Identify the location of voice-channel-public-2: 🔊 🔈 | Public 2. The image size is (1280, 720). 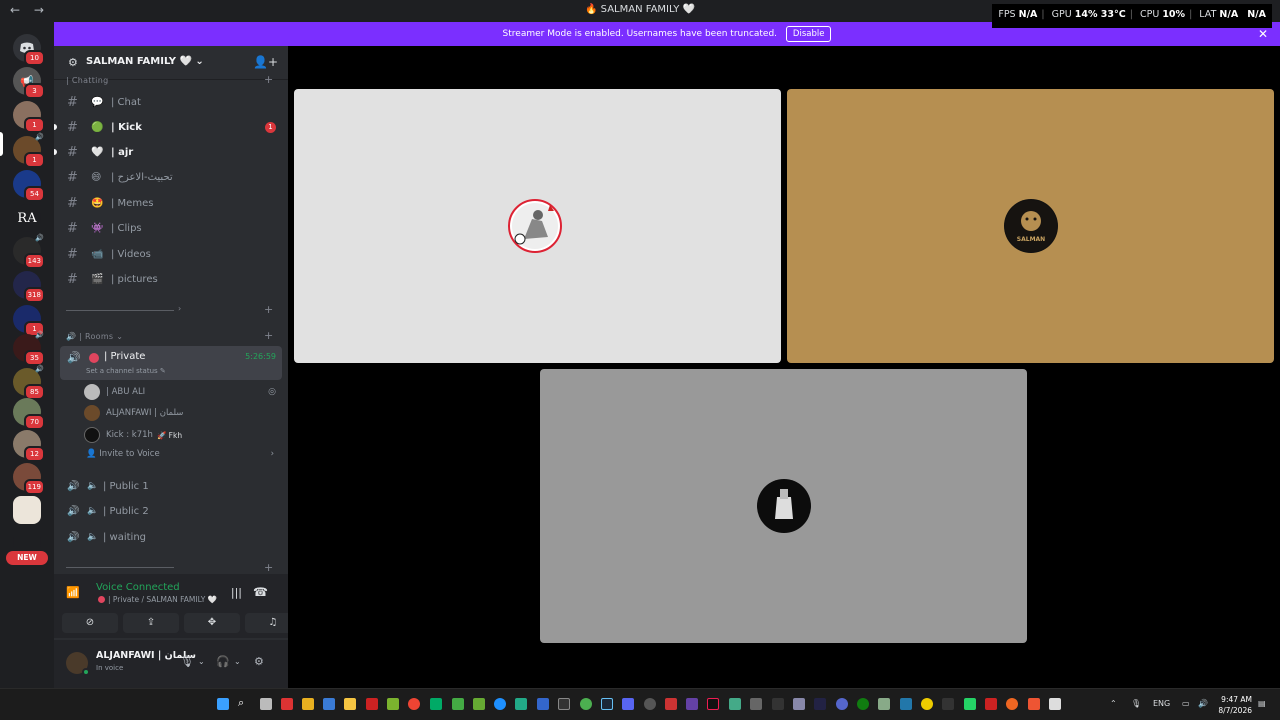
(171, 511).